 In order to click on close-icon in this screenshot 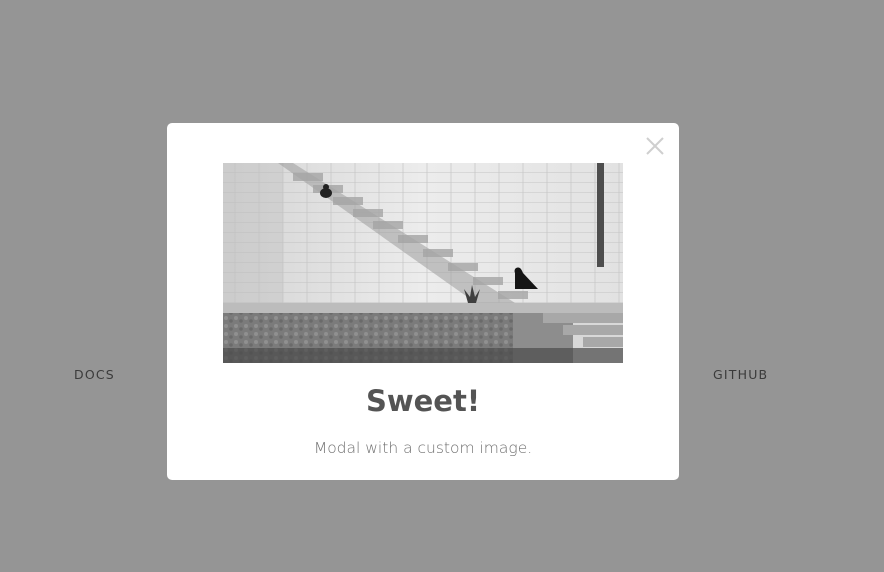, I will do `click(655, 146)`.